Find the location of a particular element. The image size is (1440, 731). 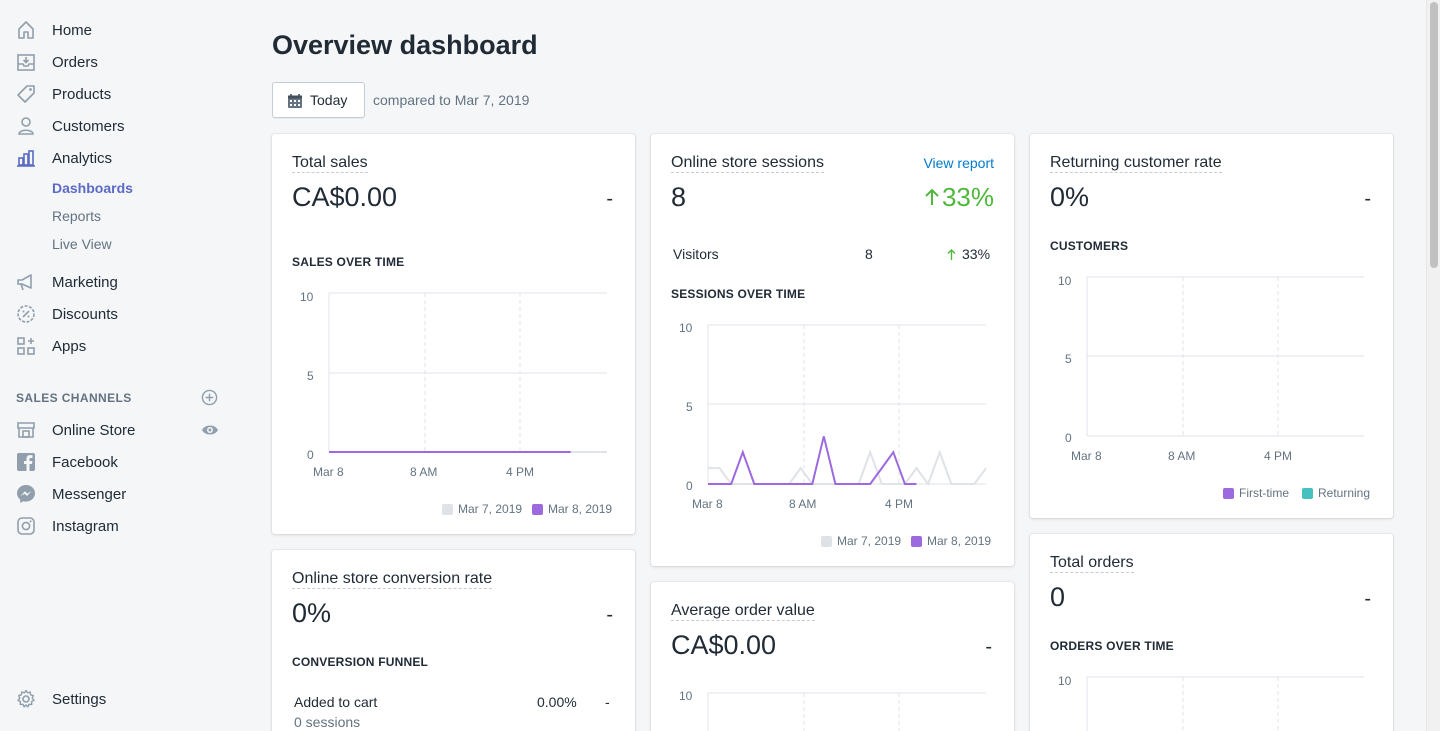

nav-settings: Settings is located at coordinates (120, 699).